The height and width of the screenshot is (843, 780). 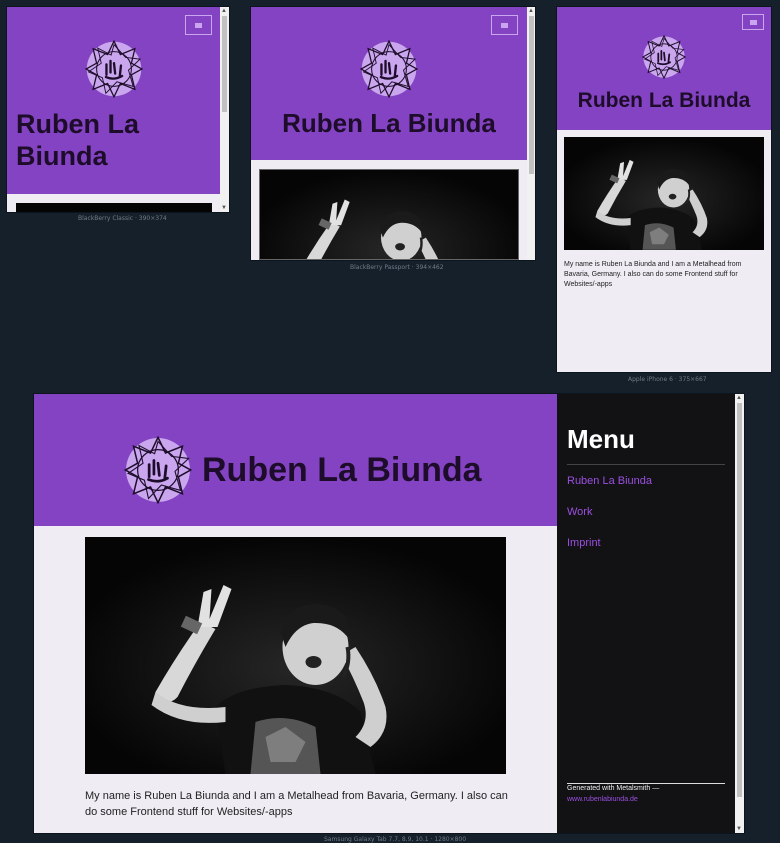 What do you see at coordinates (667, 379) in the screenshot?
I see `device-caption: Apple iPhone 6 · 375×667` at bounding box center [667, 379].